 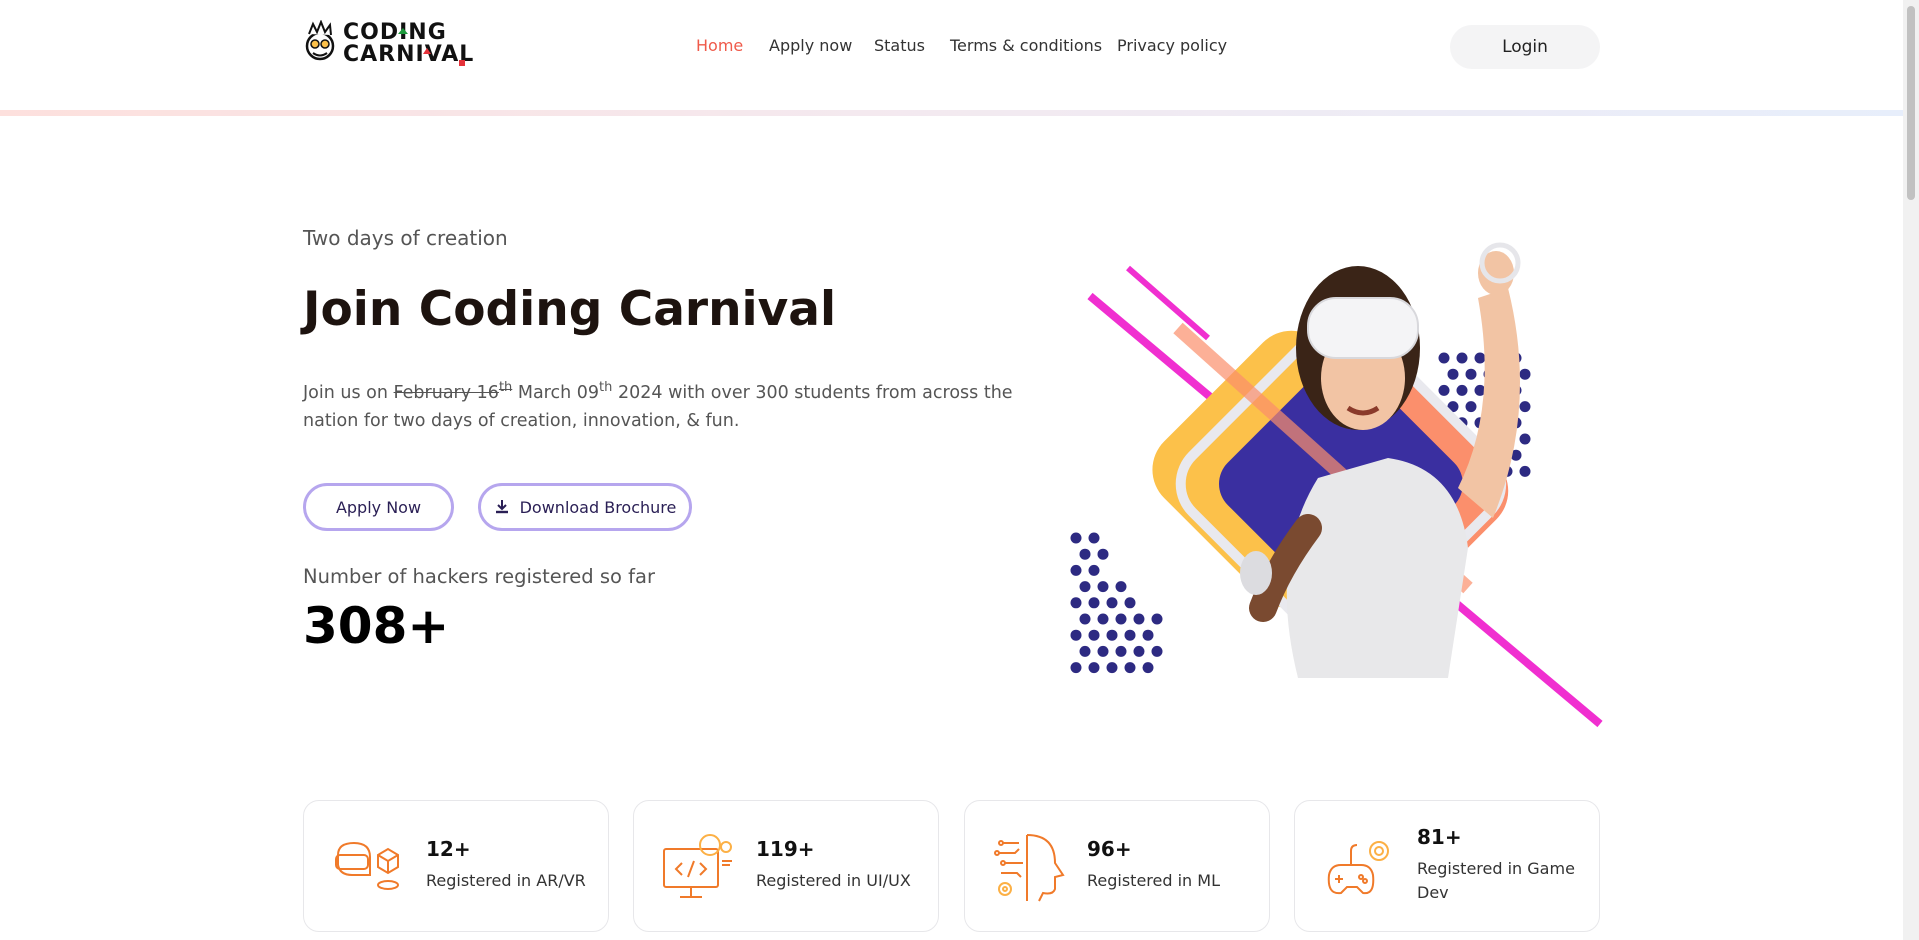 I want to click on old-date-text: February 16, so click(x=446, y=392).